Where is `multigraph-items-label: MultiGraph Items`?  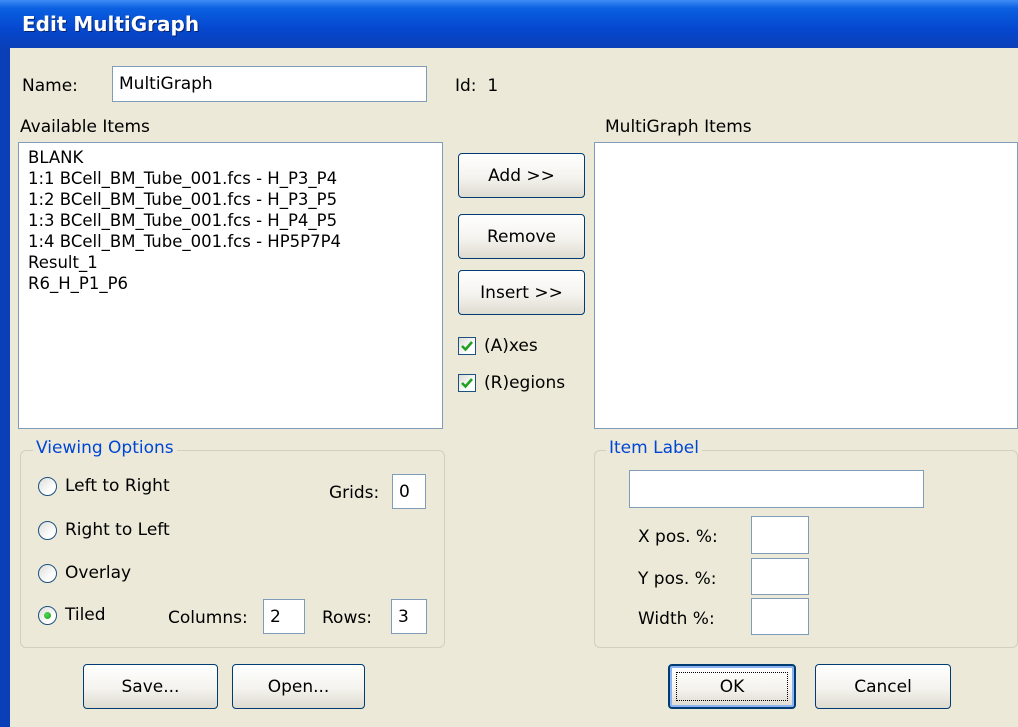
multigraph-items-label: MultiGraph Items is located at coordinates (678, 127).